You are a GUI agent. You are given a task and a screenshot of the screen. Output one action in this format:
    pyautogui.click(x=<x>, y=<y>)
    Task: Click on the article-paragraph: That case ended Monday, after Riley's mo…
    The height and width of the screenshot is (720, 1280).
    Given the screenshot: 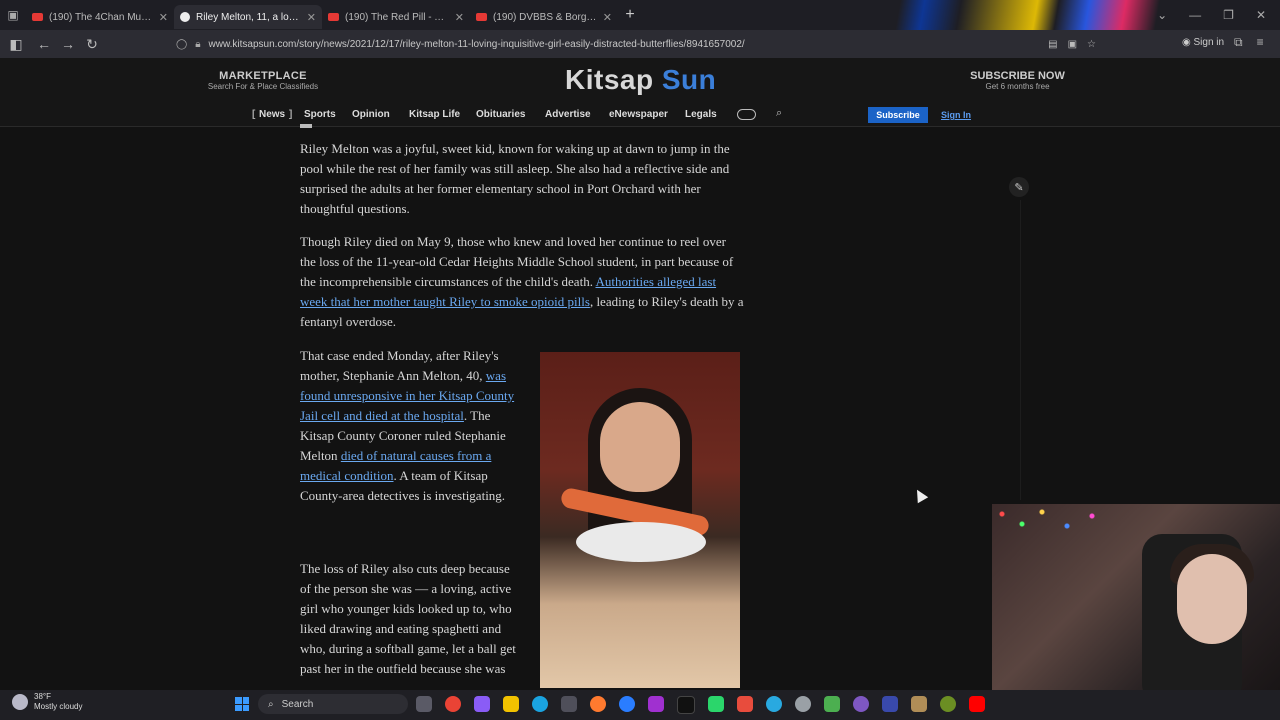 What is the action you would take?
    pyautogui.click(x=407, y=425)
    